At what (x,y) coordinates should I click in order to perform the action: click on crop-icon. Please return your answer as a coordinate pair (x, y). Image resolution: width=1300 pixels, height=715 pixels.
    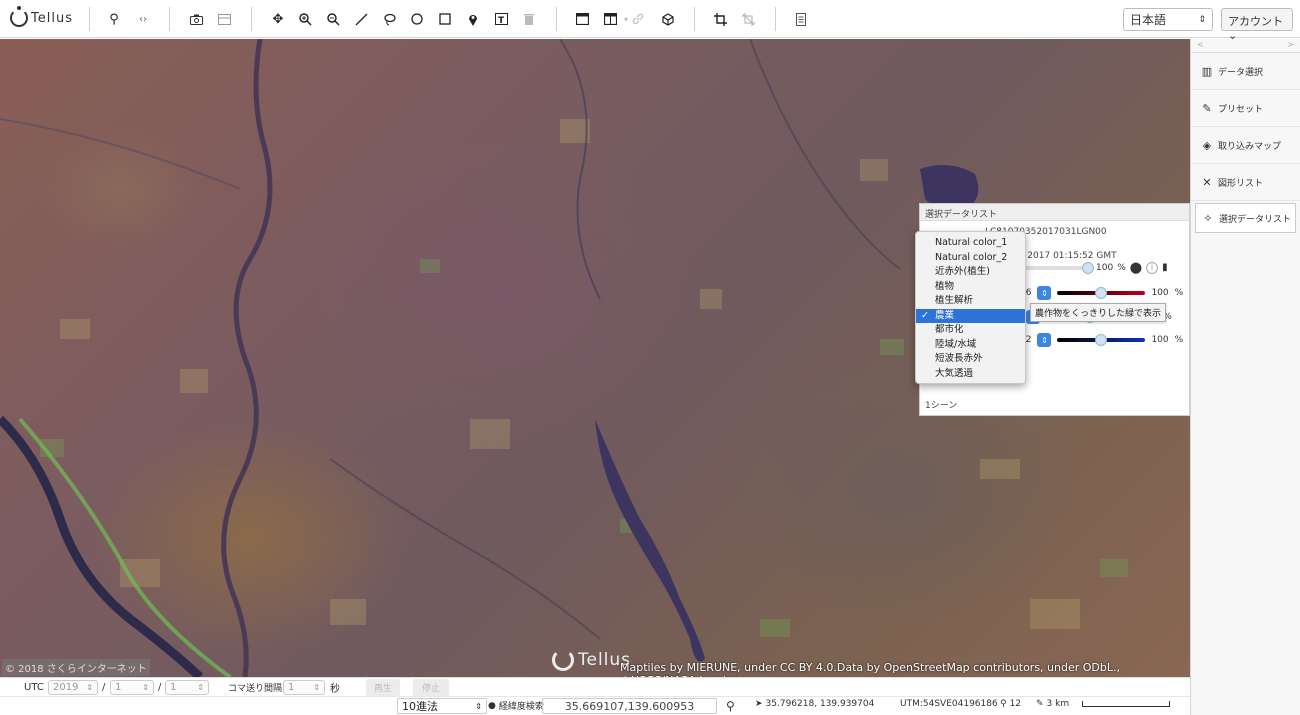
    Looking at the image, I should click on (720, 19).